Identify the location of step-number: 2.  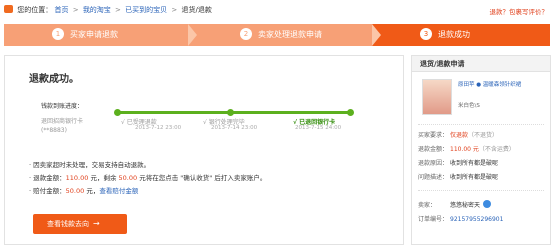
(246, 34).